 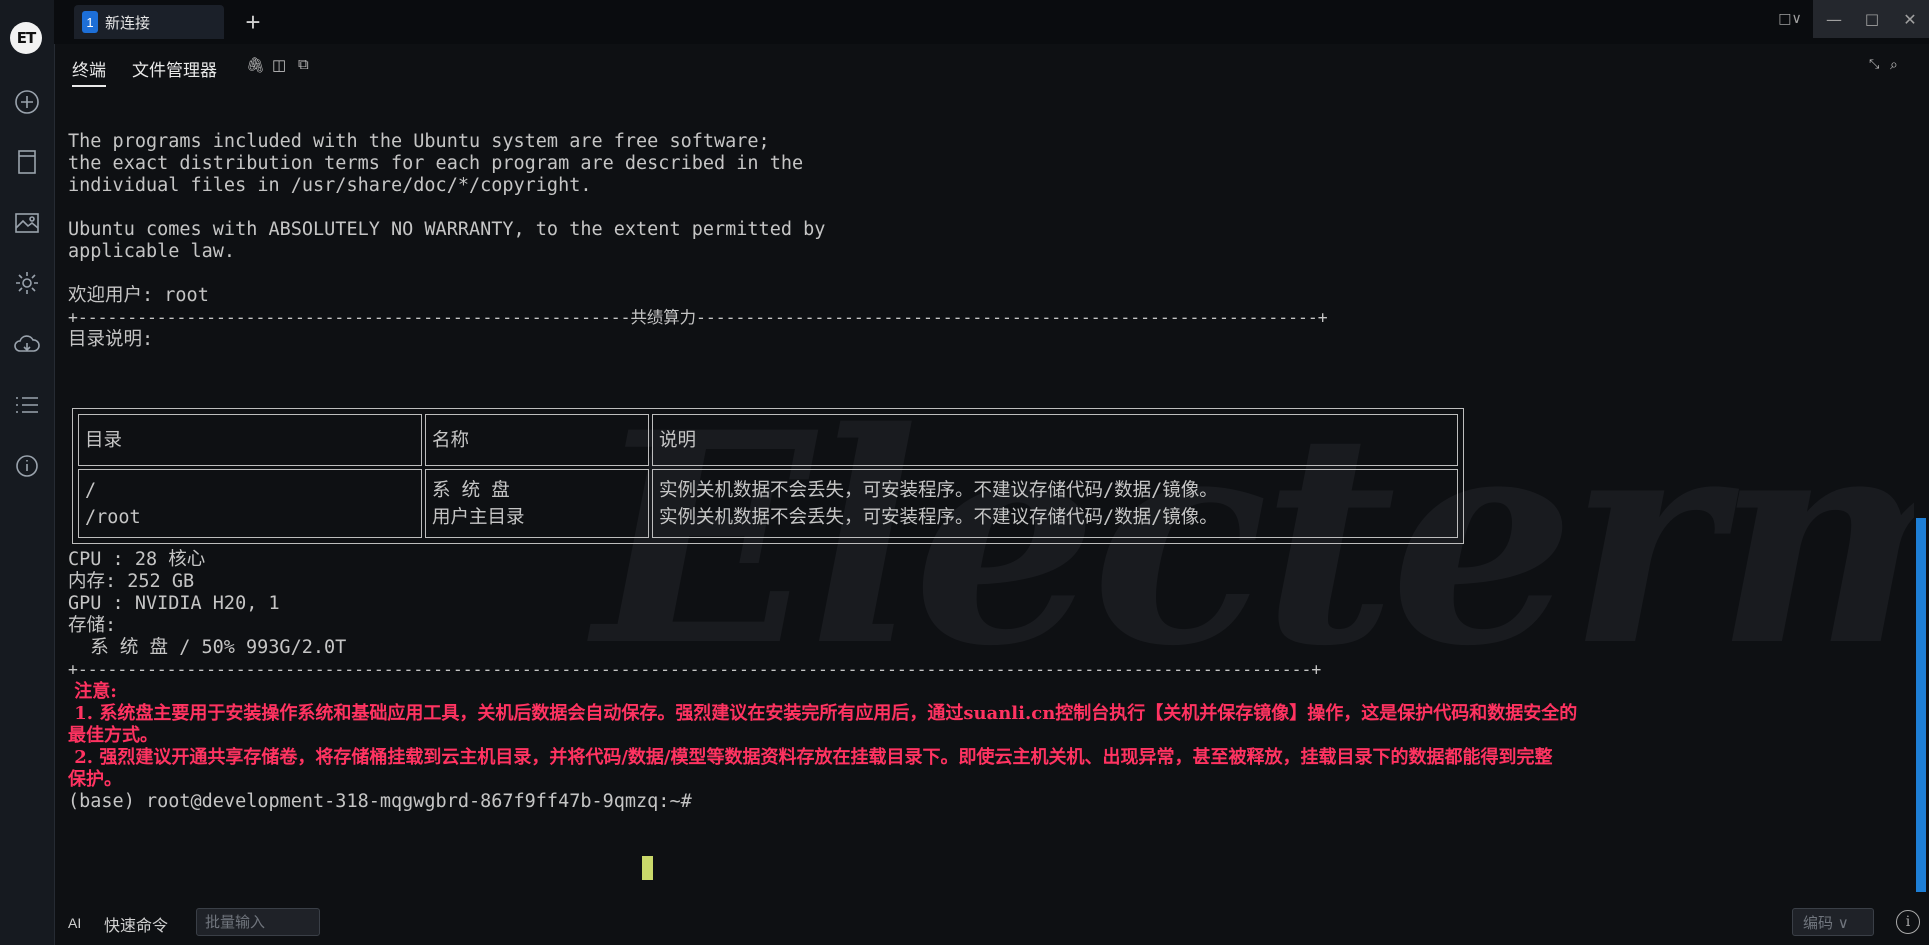 I want to click on window-layout-icon: □∨, so click(x=1790, y=19).